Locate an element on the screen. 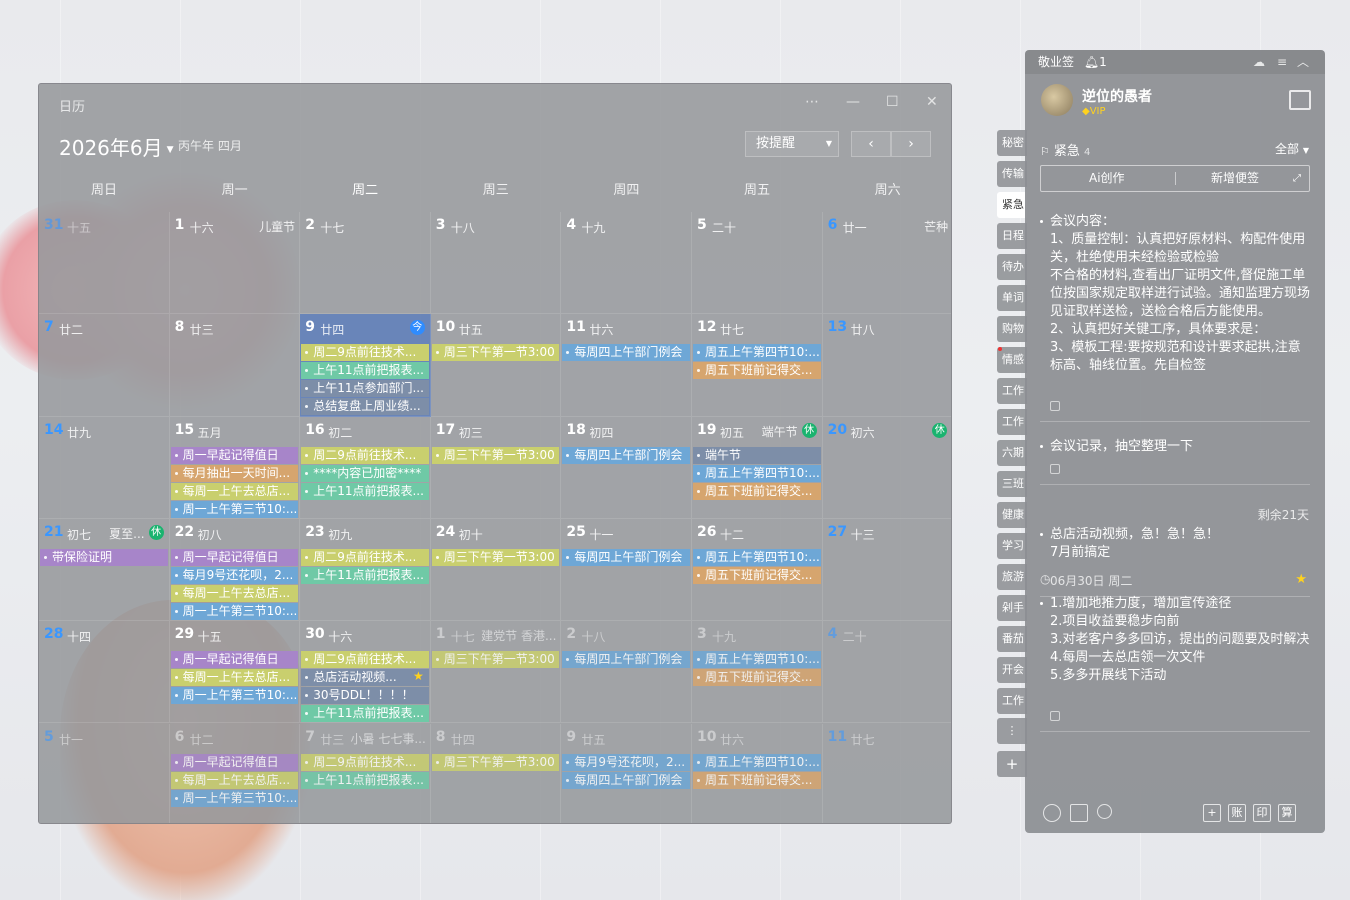 The image size is (1350, 900). new-note-button: 新增便签 is located at coordinates (1235, 178).